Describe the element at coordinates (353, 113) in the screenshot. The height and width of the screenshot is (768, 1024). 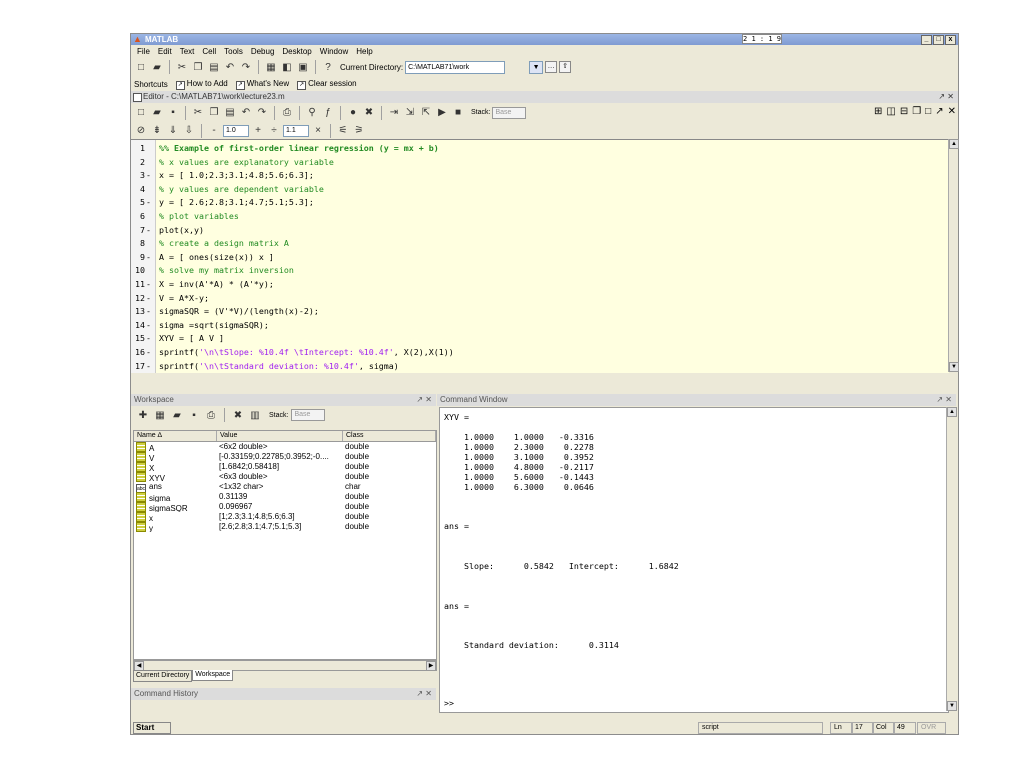
I see `set-breakpoint-icon: ●` at that location.